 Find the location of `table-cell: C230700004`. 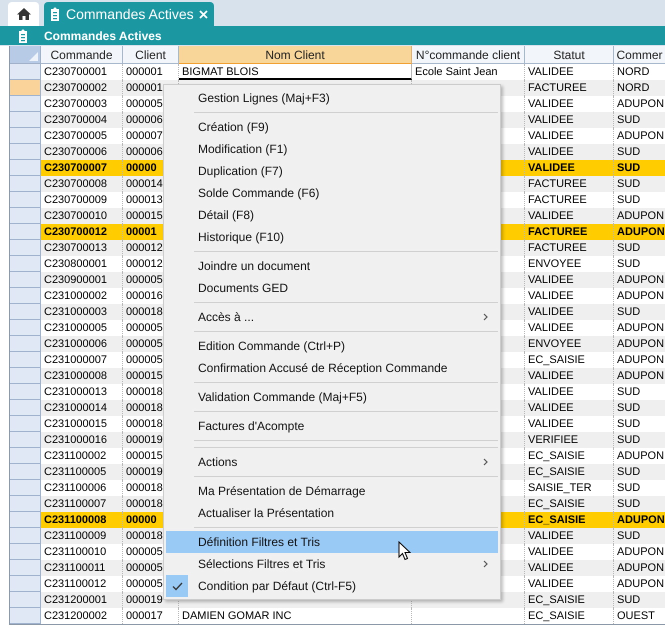

table-cell: C230700004 is located at coordinates (82, 120).